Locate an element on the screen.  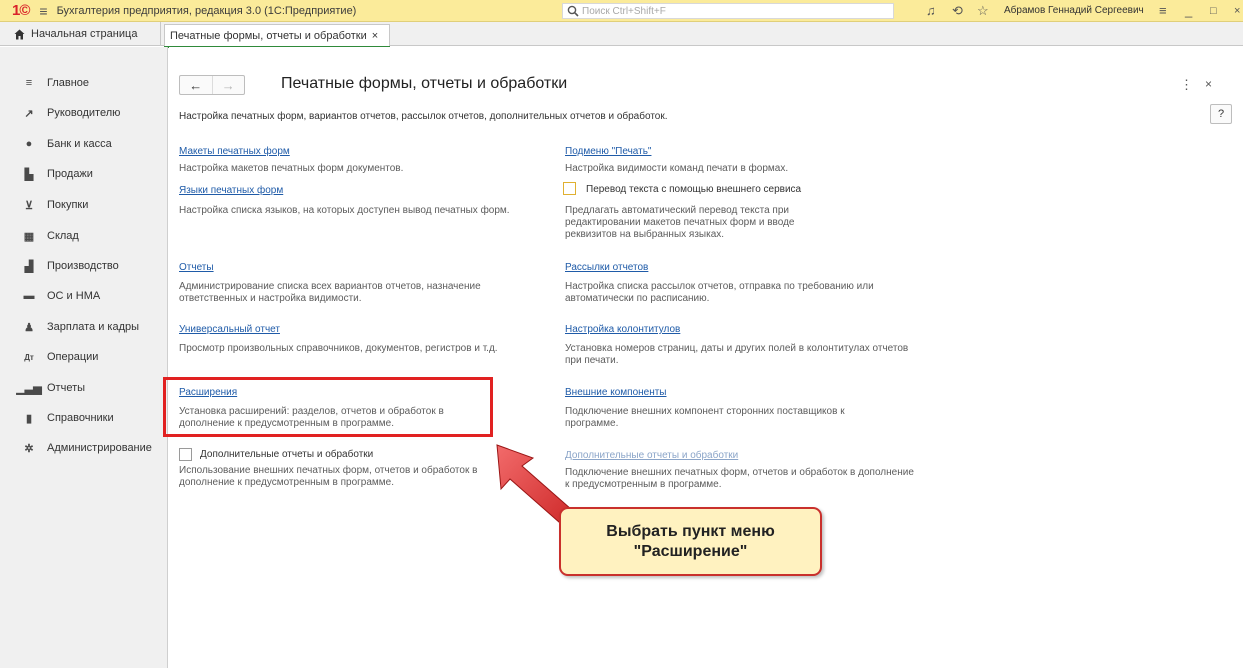
instruction-callout: Выбрать пункт меню "Расширение" is located at coordinates (690, 541).